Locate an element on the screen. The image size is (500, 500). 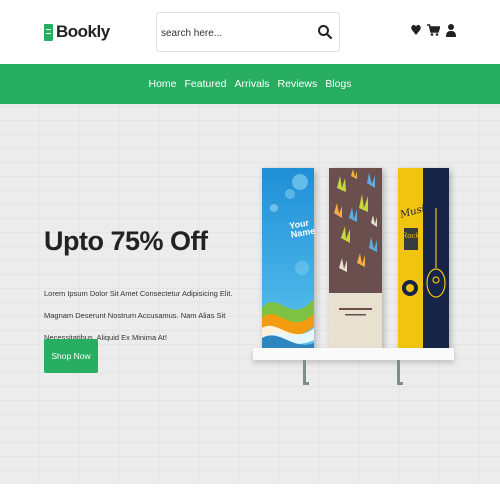
book-title-1: Your Name is located at coordinates (302, 228).